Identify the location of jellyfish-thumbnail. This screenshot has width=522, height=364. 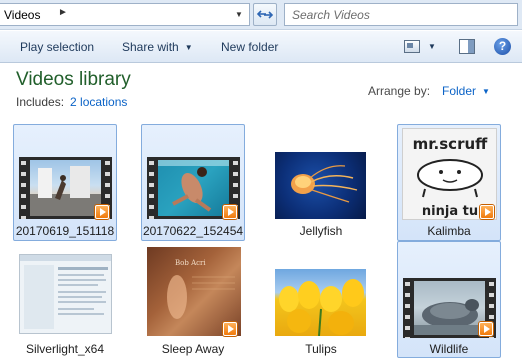
(320, 185).